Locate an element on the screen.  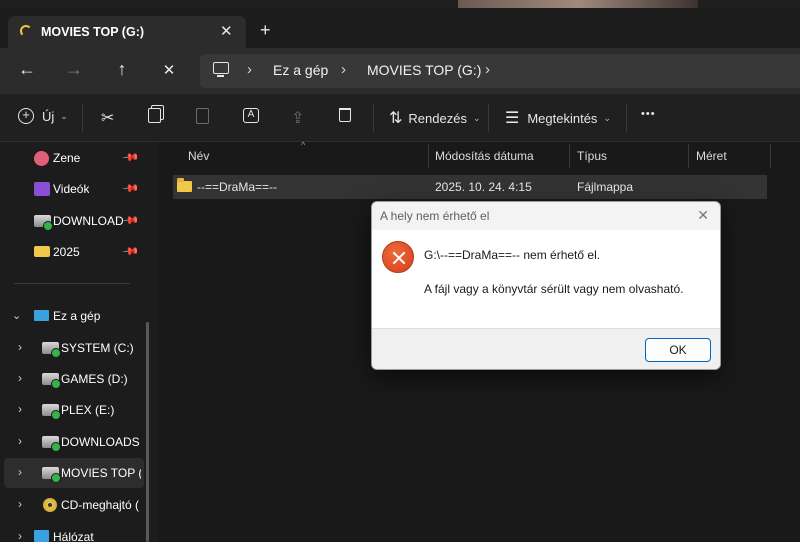
plus-circle-icon: + is located at coordinates (26, 116).